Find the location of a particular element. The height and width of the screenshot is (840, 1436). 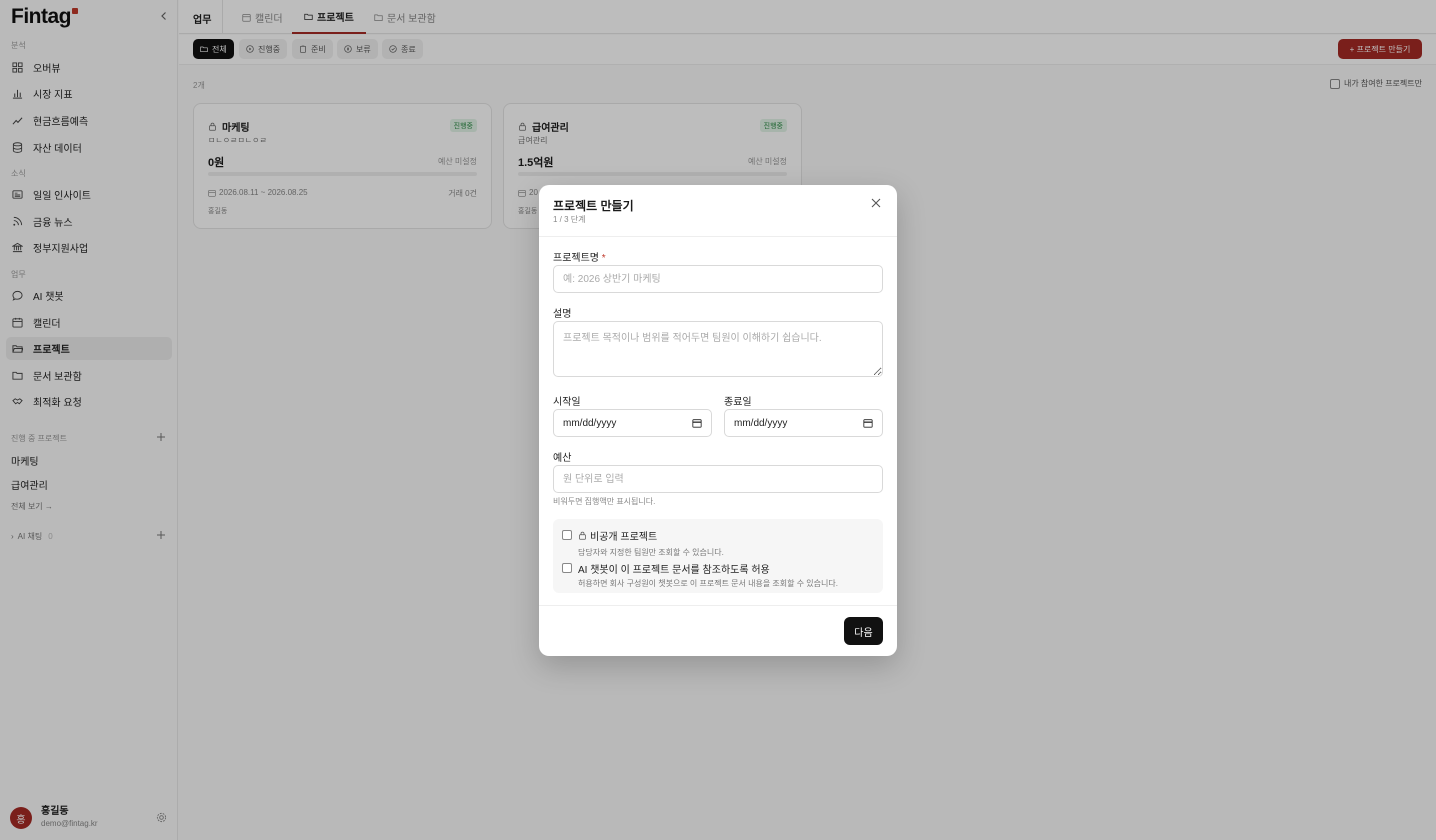

ai-access-title: AI 챗봇이 이 프로젝트 문서를 참조하도록 허용 is located at coordinates (674, 570).